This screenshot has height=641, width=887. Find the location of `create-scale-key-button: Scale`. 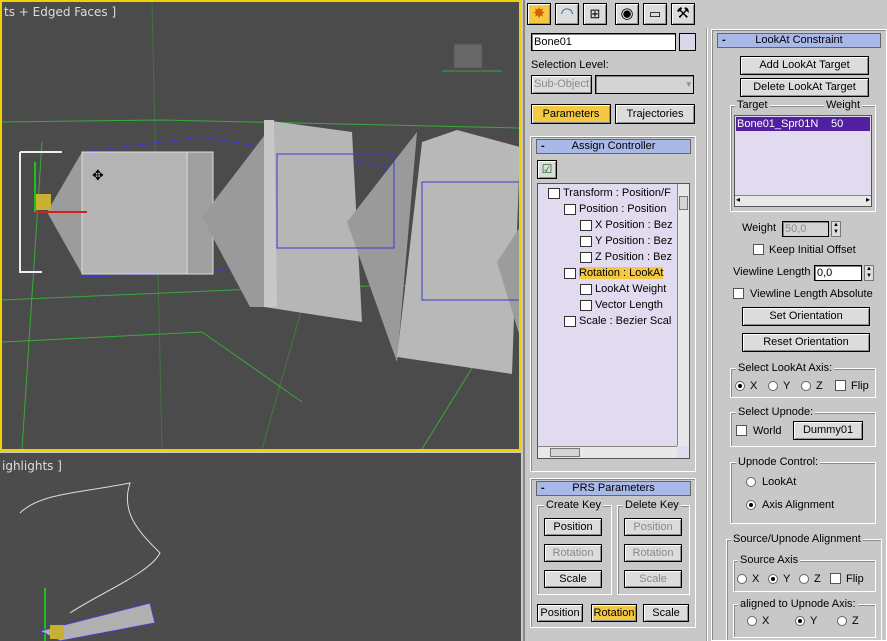

create-scale-key-button: Scale is located at coordinates (573, 579).